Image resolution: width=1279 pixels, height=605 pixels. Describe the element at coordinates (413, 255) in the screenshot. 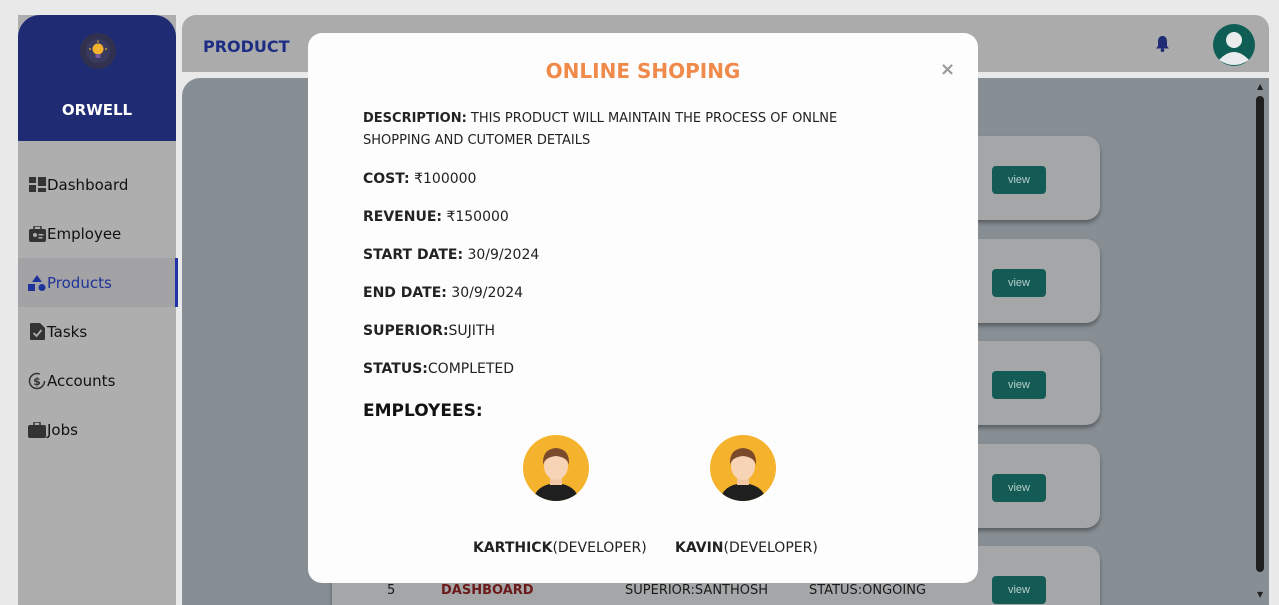

I see `start-date-label: START DATE:` at that location.